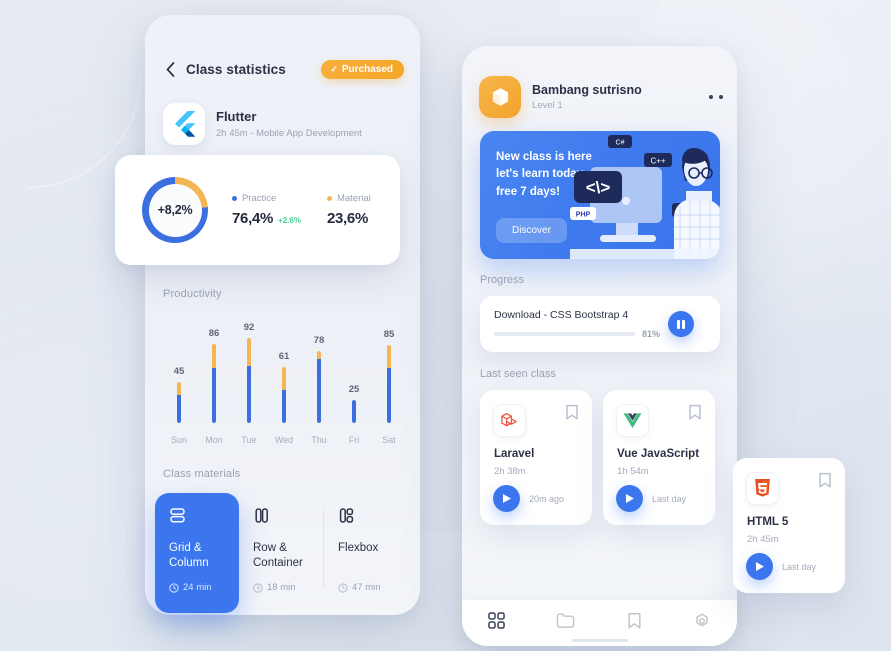  Describe the element at coordinates (197, 587) in the screenshot. I see `material-duration: 24 min` at that location.